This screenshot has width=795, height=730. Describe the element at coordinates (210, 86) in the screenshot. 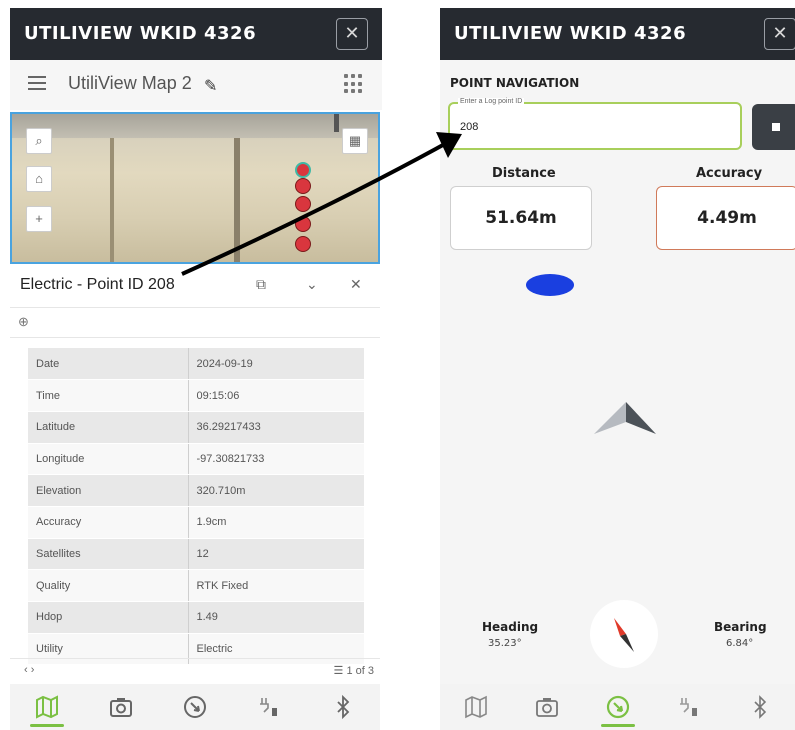

I see `edit-pencil-icon: ✎` at that location.